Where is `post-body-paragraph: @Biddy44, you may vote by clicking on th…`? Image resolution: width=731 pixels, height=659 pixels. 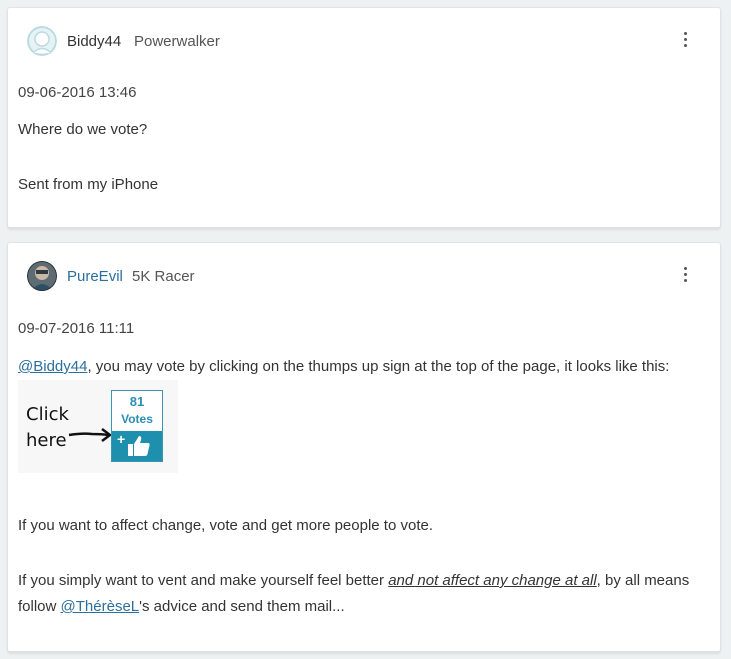
post-body-paragraph: @Biddy44, you may vote by clicking on th… is located at coordinates (364, 367).